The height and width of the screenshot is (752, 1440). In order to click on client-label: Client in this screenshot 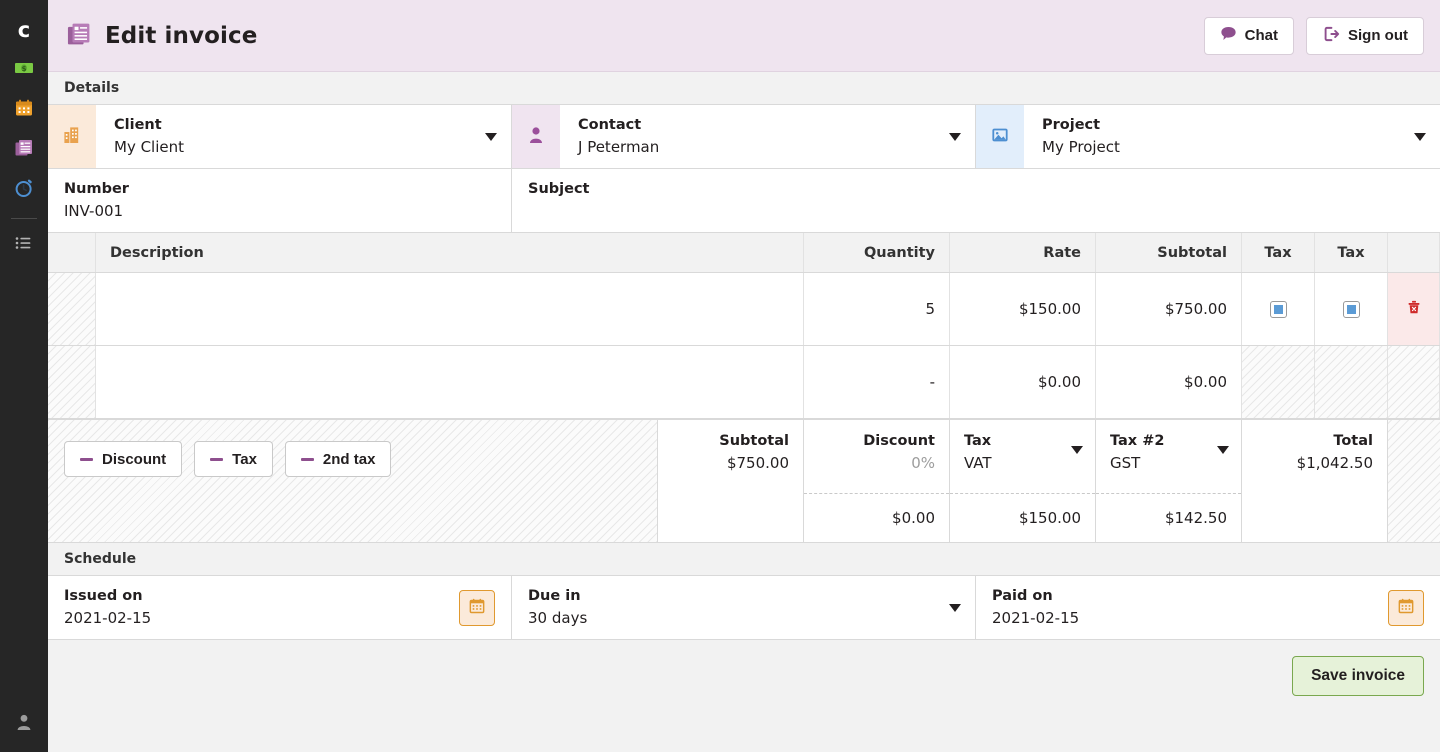, I will do `click(138, 125)`.